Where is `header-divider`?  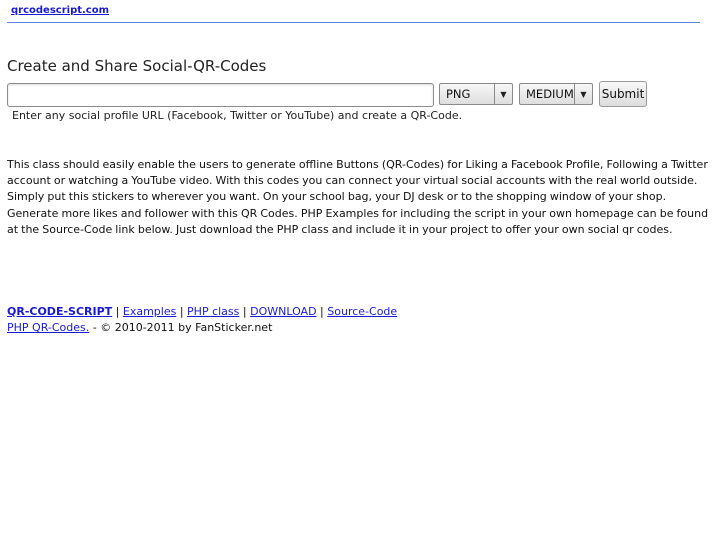 header-divider is located at coordinates (353, 22).